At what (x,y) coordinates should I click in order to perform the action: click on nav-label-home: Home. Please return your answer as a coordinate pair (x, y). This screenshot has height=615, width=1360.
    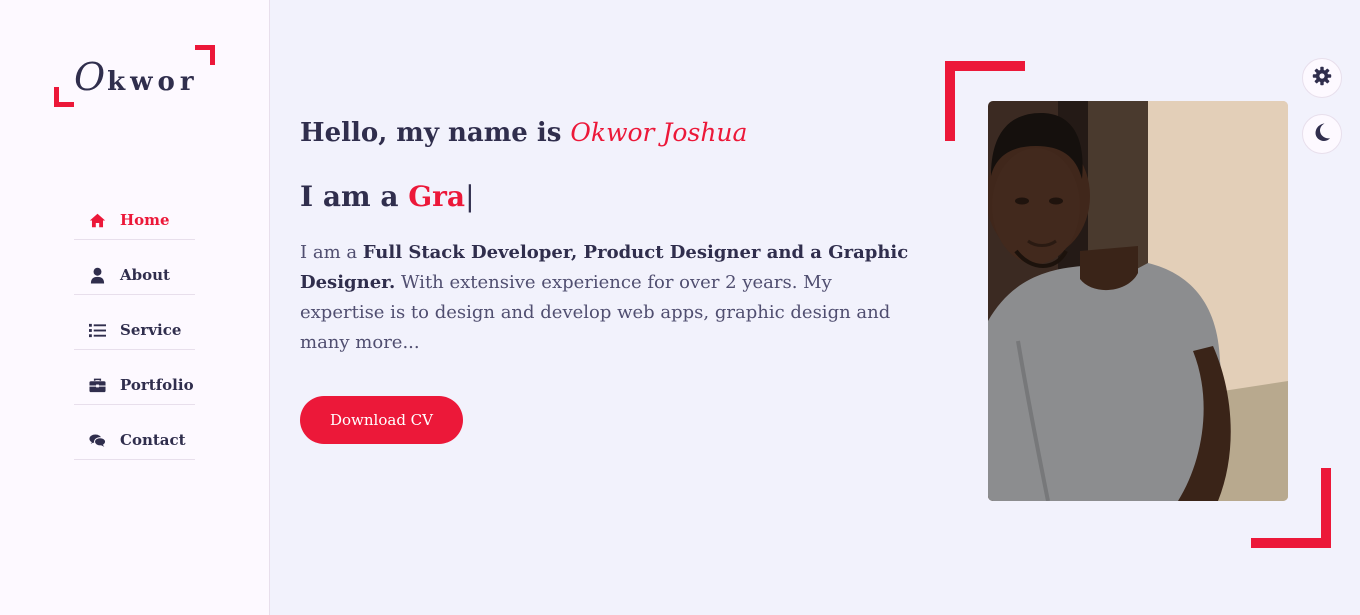
    Looking at the image, I should click on (145, 220).